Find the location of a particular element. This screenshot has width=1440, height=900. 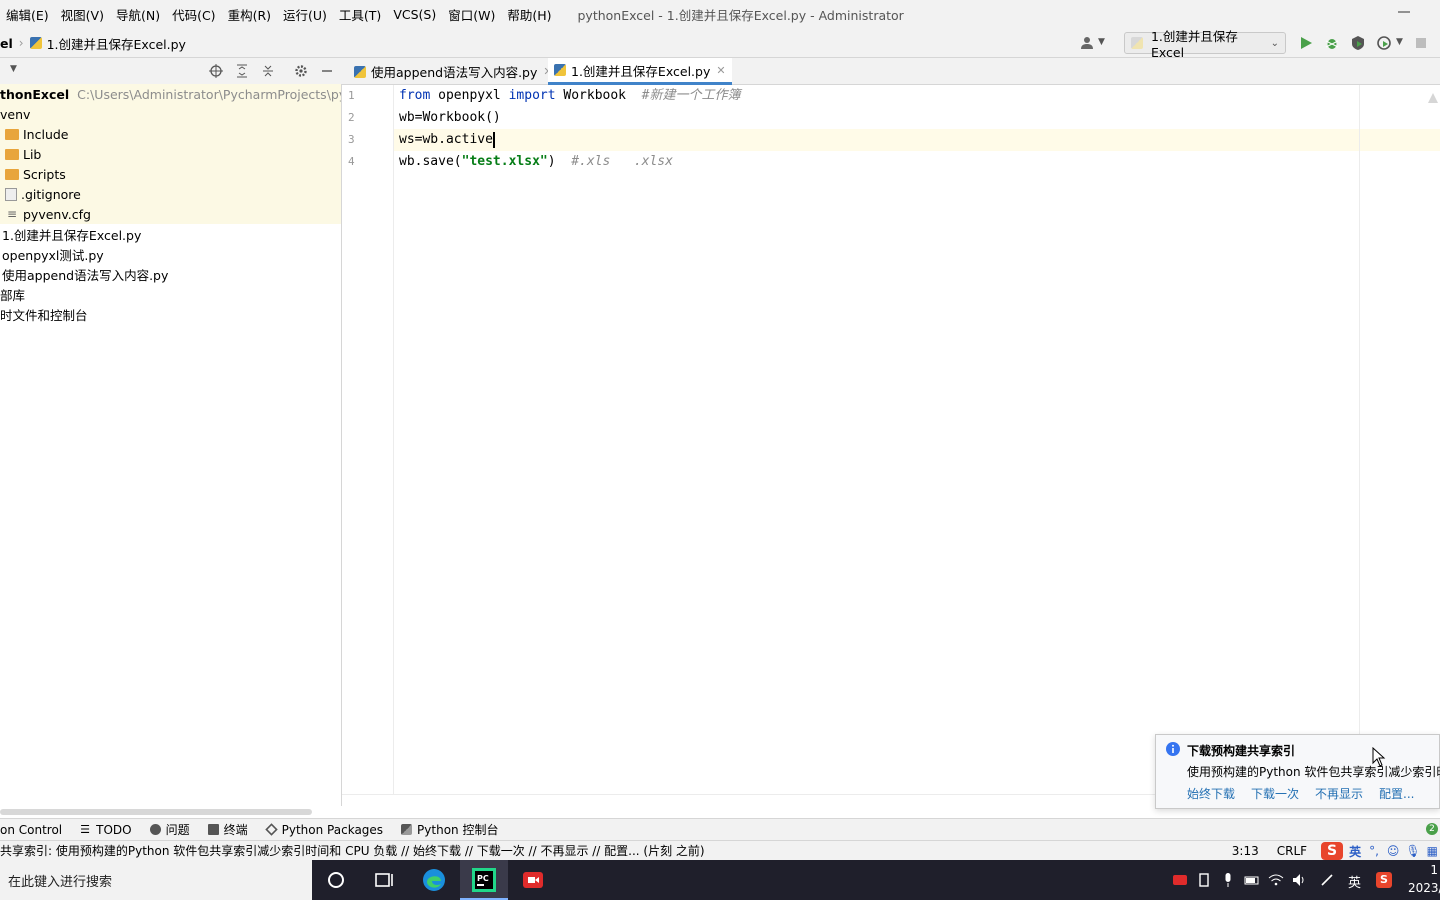

microphone-icon is located at coordinates (1228, 880).